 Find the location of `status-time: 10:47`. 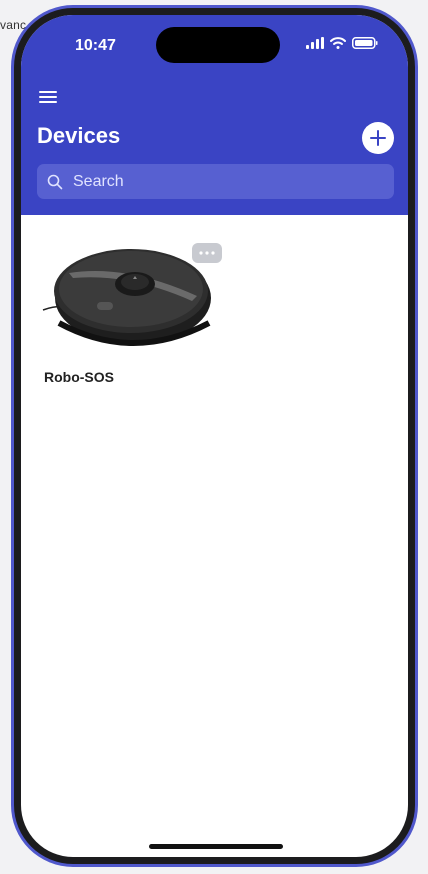

status-time: 10:47 is located at coordinates (95, 45).